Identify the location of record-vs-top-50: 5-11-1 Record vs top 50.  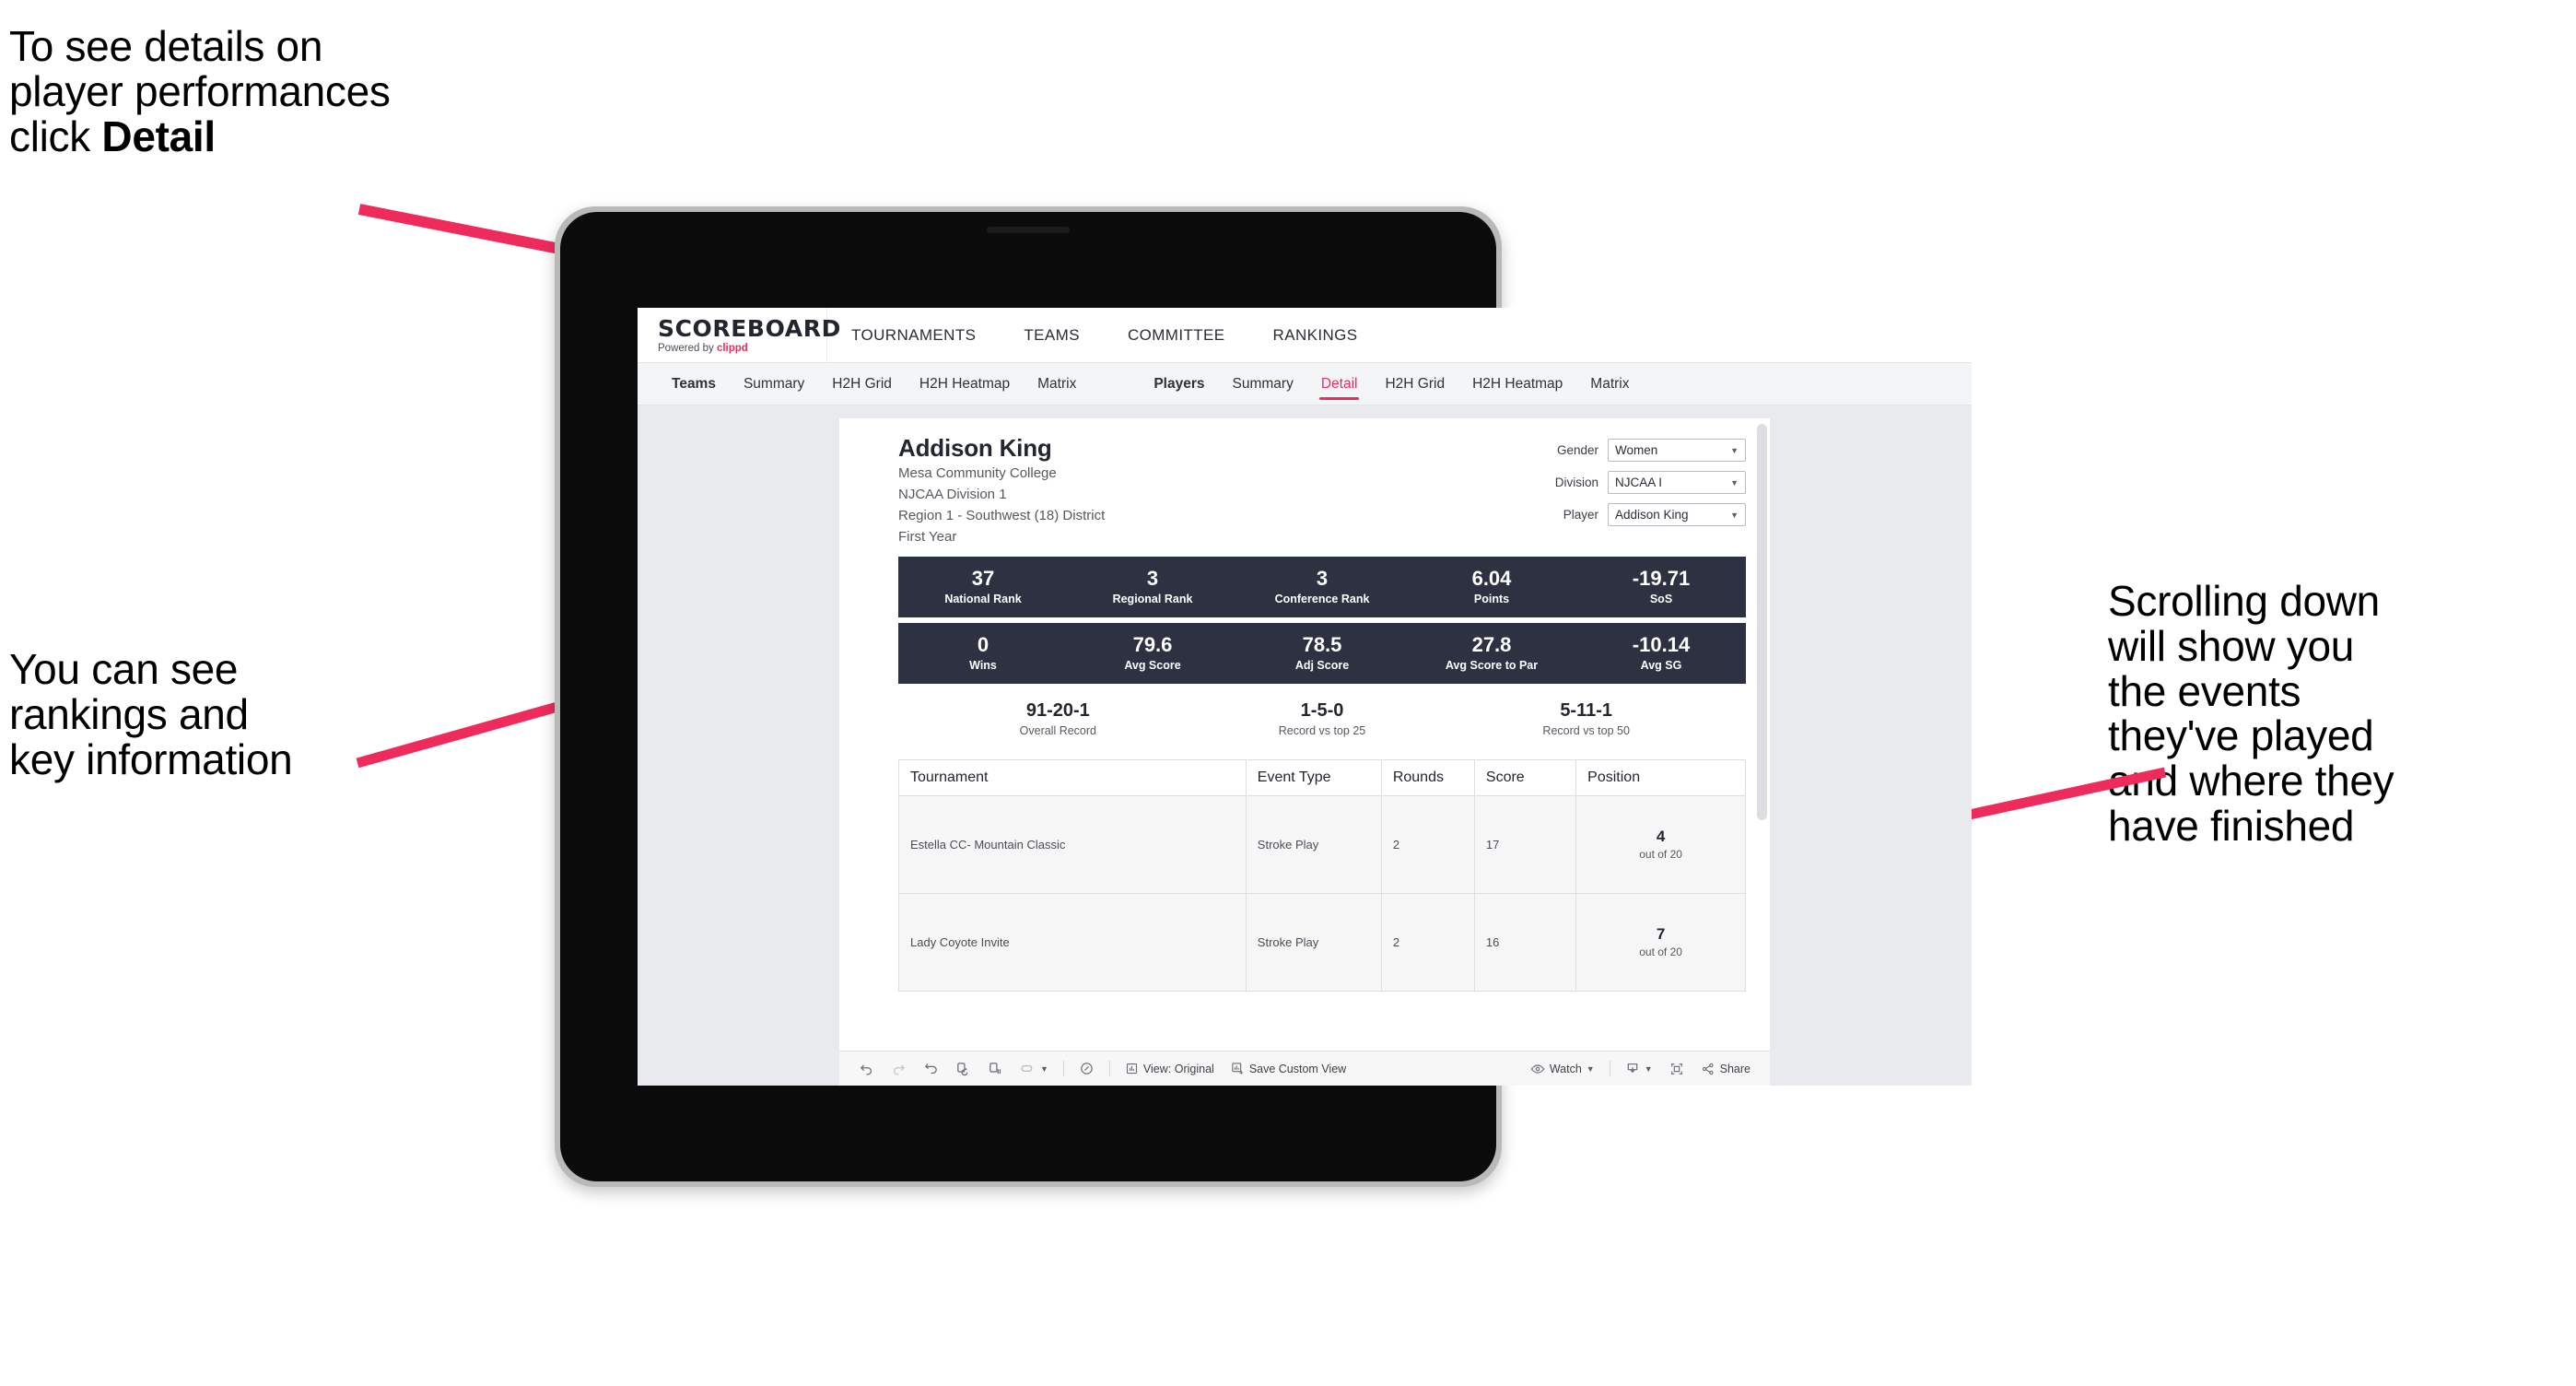
(1586, 718).